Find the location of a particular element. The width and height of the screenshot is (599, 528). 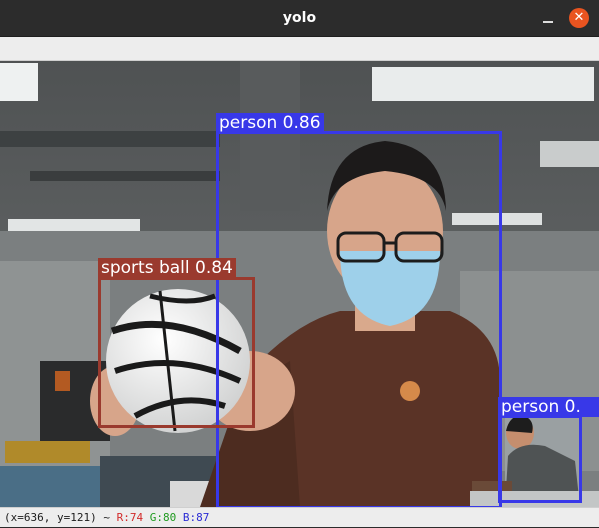

detection-label-person-2: person 0. is located at coordinates (548, 407).